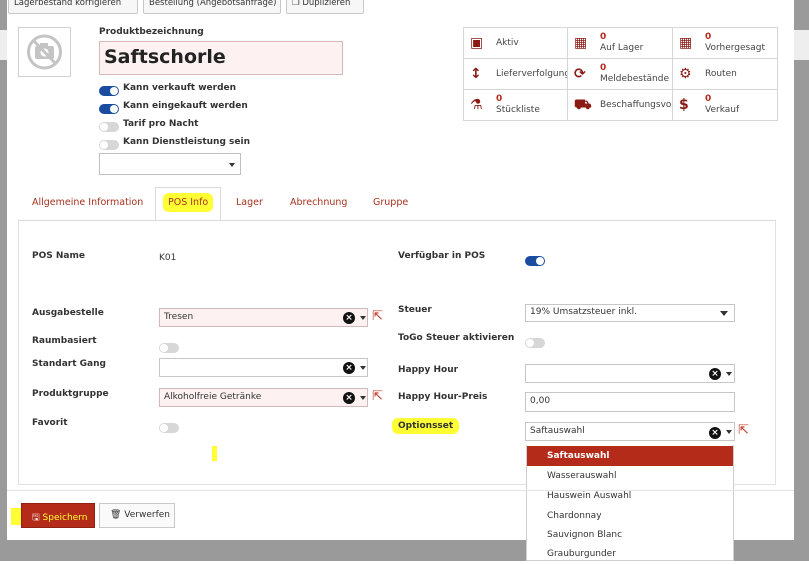  I want to click on product-name-label: Produktbezeichnung, so click(151, 32).